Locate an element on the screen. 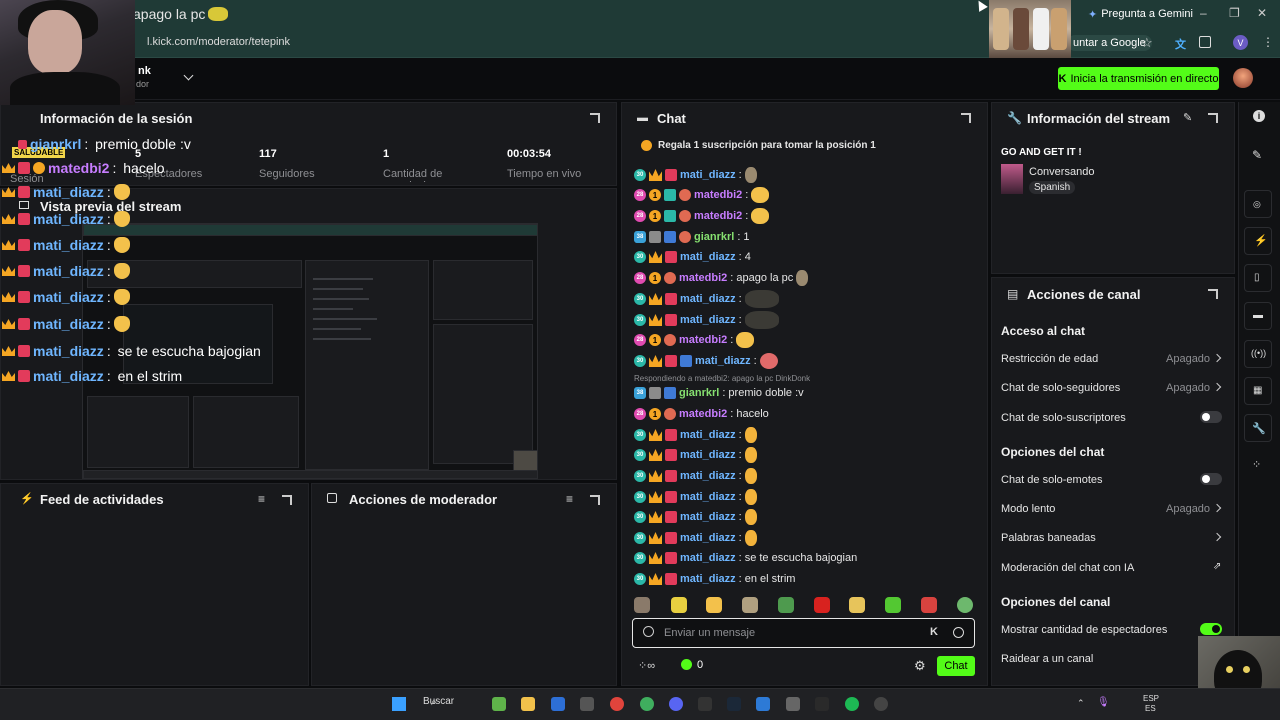 The height and width of the screenshot is (720, 1280). chrome-active-icon is located at coordinates (647, 704).